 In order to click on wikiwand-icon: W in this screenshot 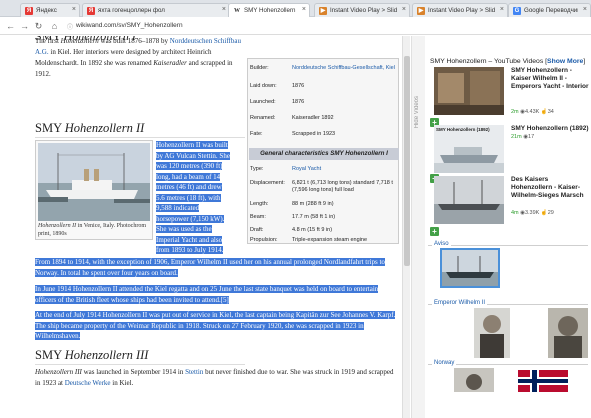, I will do `click(237, 11)`.